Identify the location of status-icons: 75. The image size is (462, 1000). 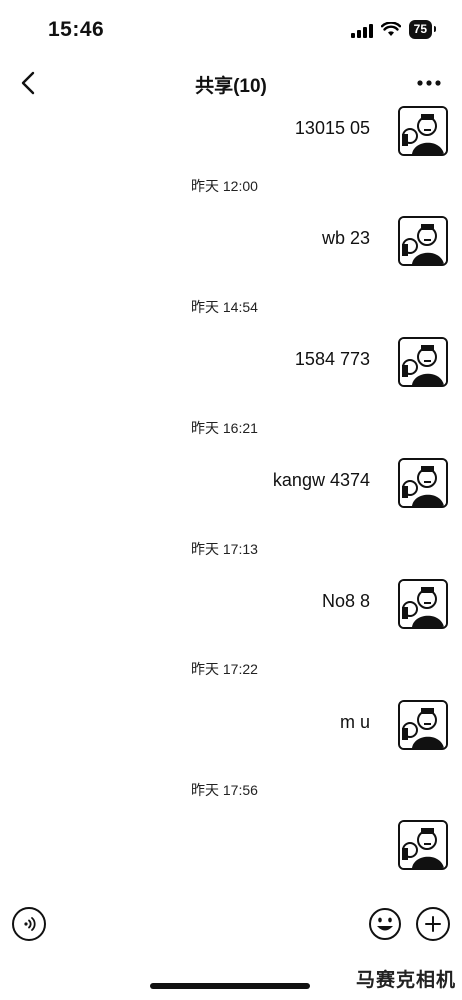
(393, 29).